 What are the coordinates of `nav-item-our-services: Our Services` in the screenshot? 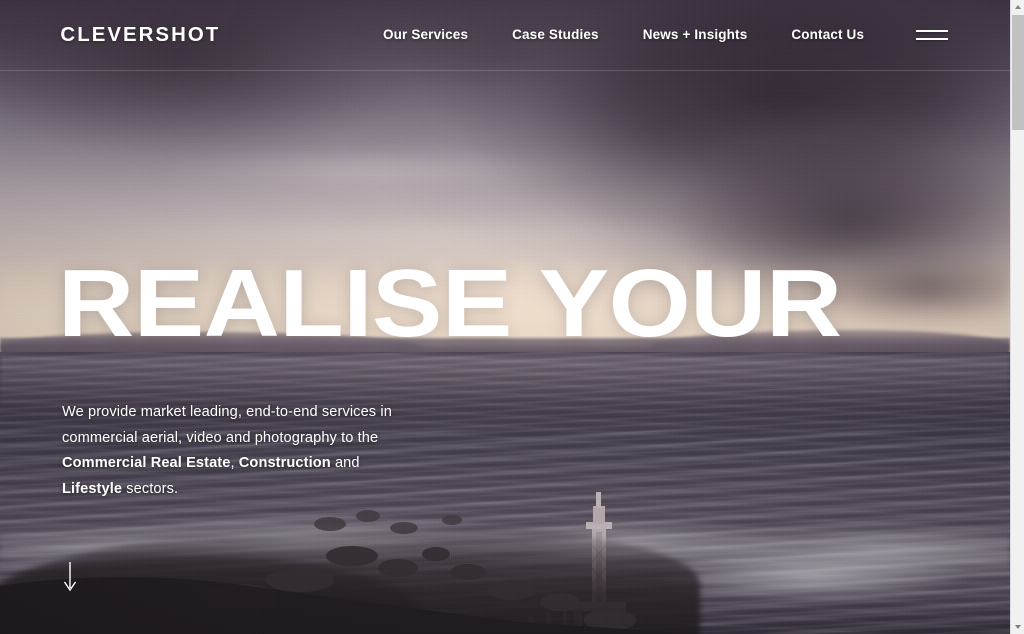 It's located at (425, 34).